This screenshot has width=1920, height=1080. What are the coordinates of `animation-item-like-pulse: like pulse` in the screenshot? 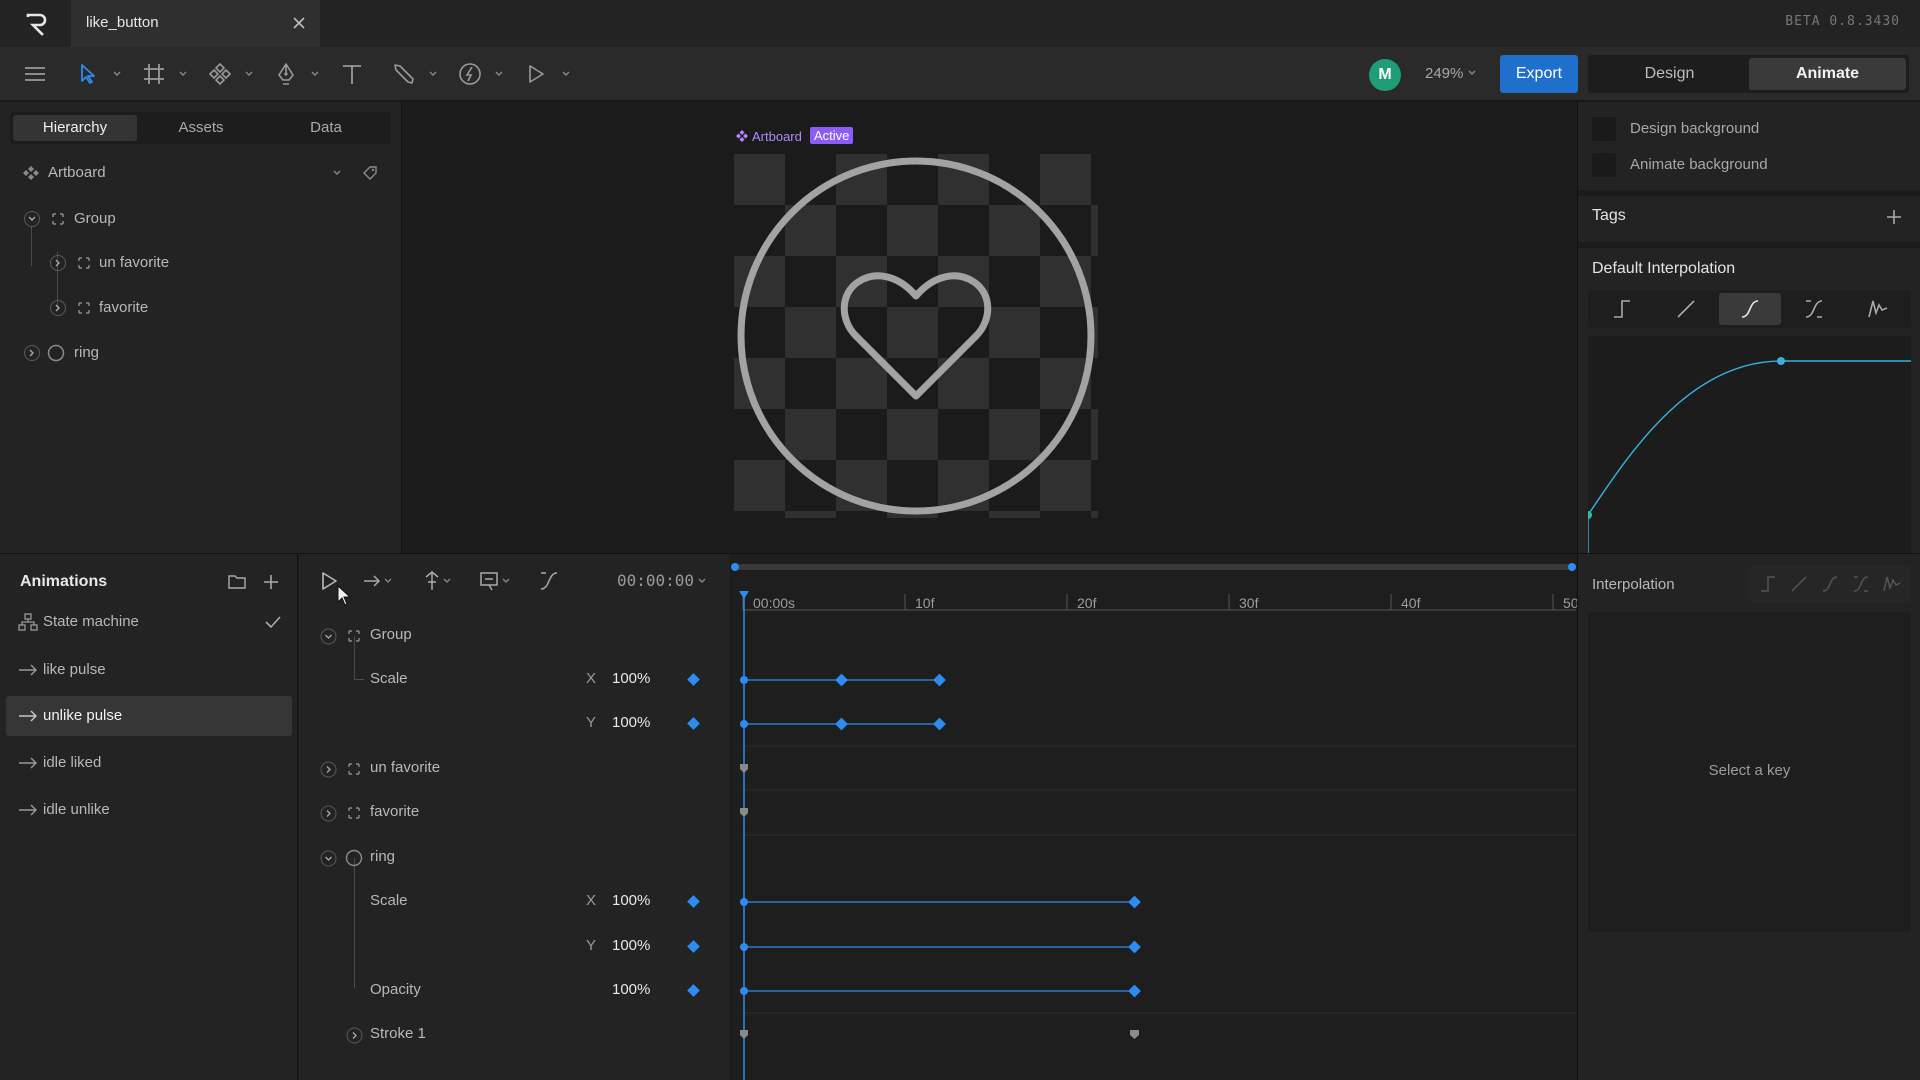 It's located at (149, 670).